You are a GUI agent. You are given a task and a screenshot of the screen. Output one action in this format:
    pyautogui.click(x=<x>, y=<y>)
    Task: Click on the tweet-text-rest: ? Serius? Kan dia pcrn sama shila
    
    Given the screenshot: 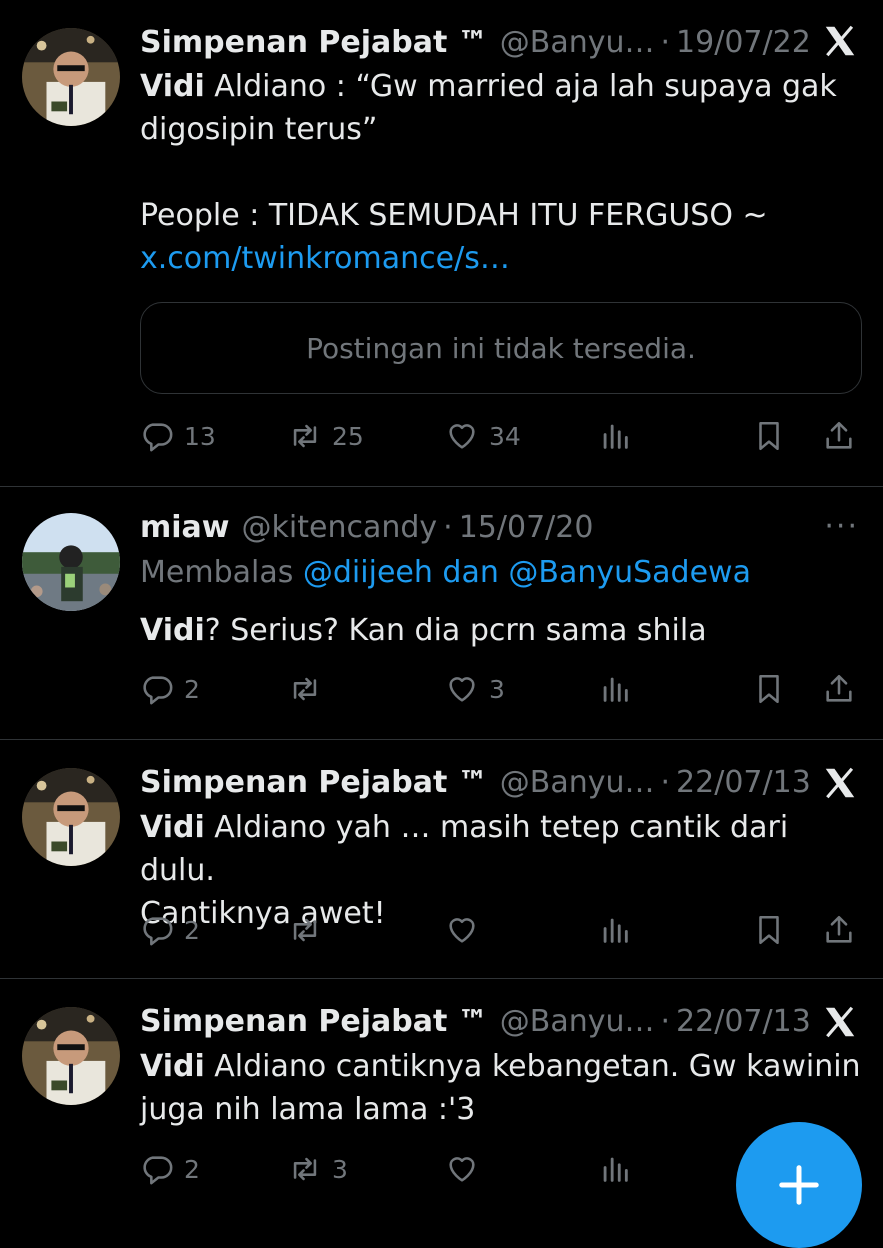 What is the action you would take?
    pyautogui.click(x=455, y=630)
    